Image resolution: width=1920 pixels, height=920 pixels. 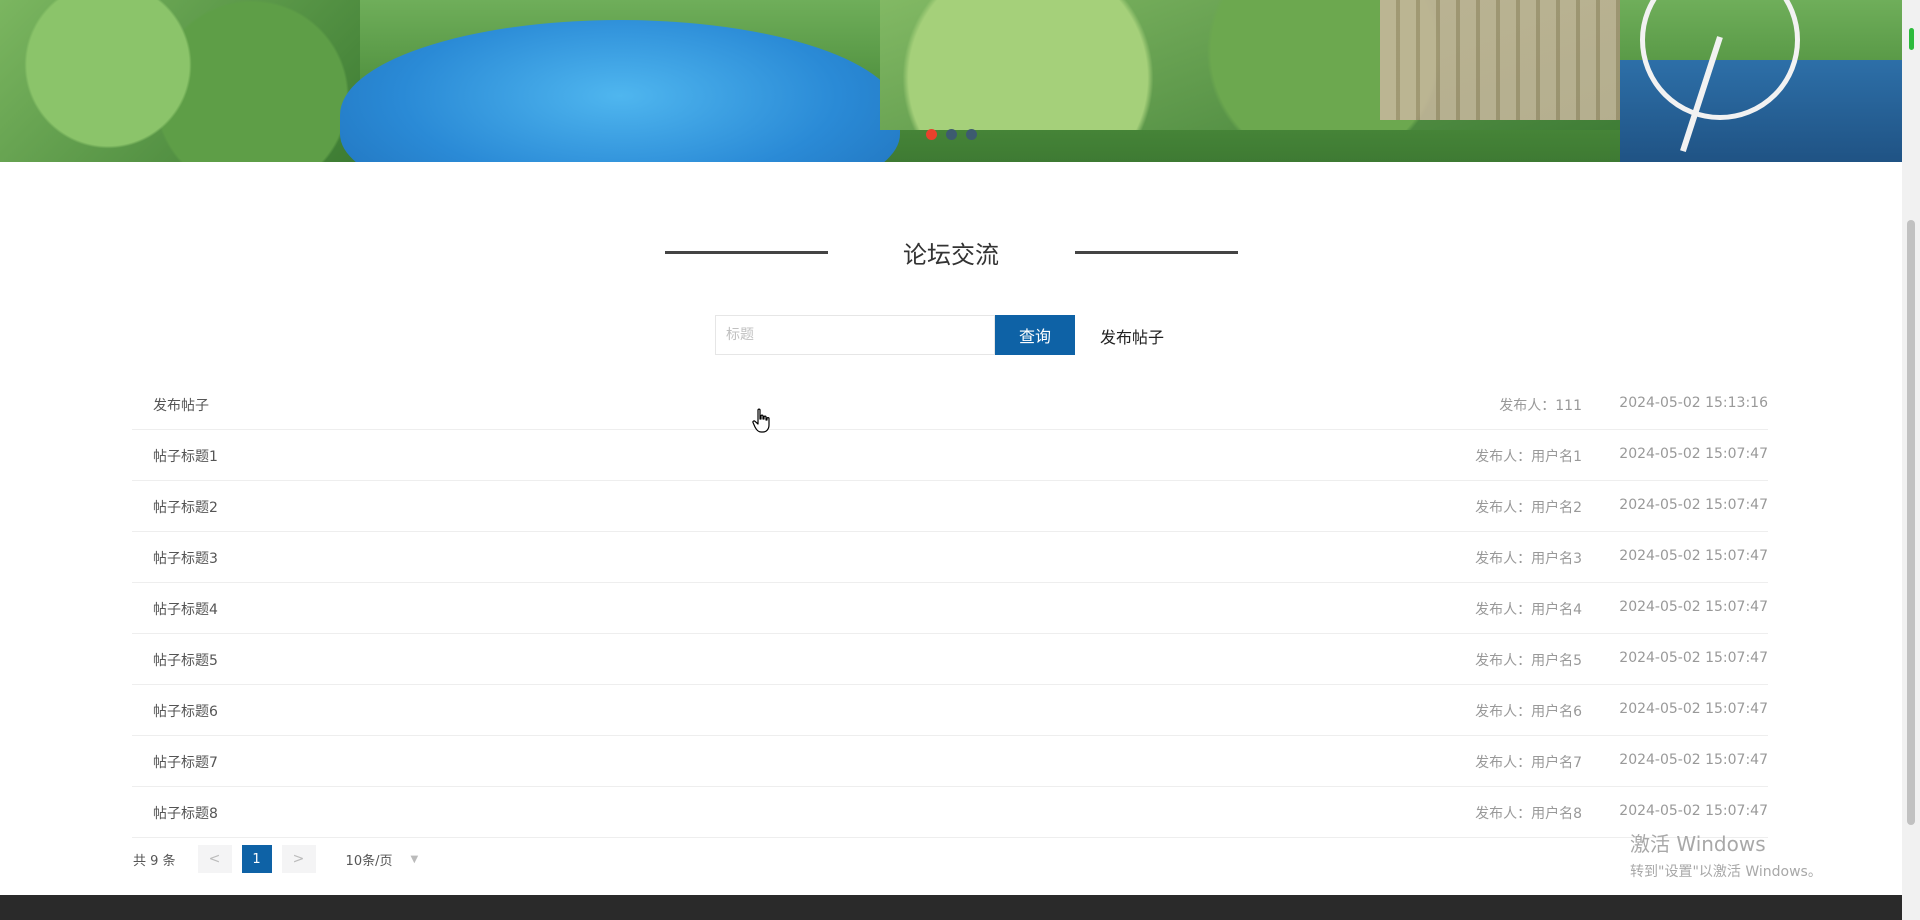 What do you see at coordinates (1528, 661) in the screenshot?
I see `post-author: 发布人：用户名5` at bounding box center [1528, 661].